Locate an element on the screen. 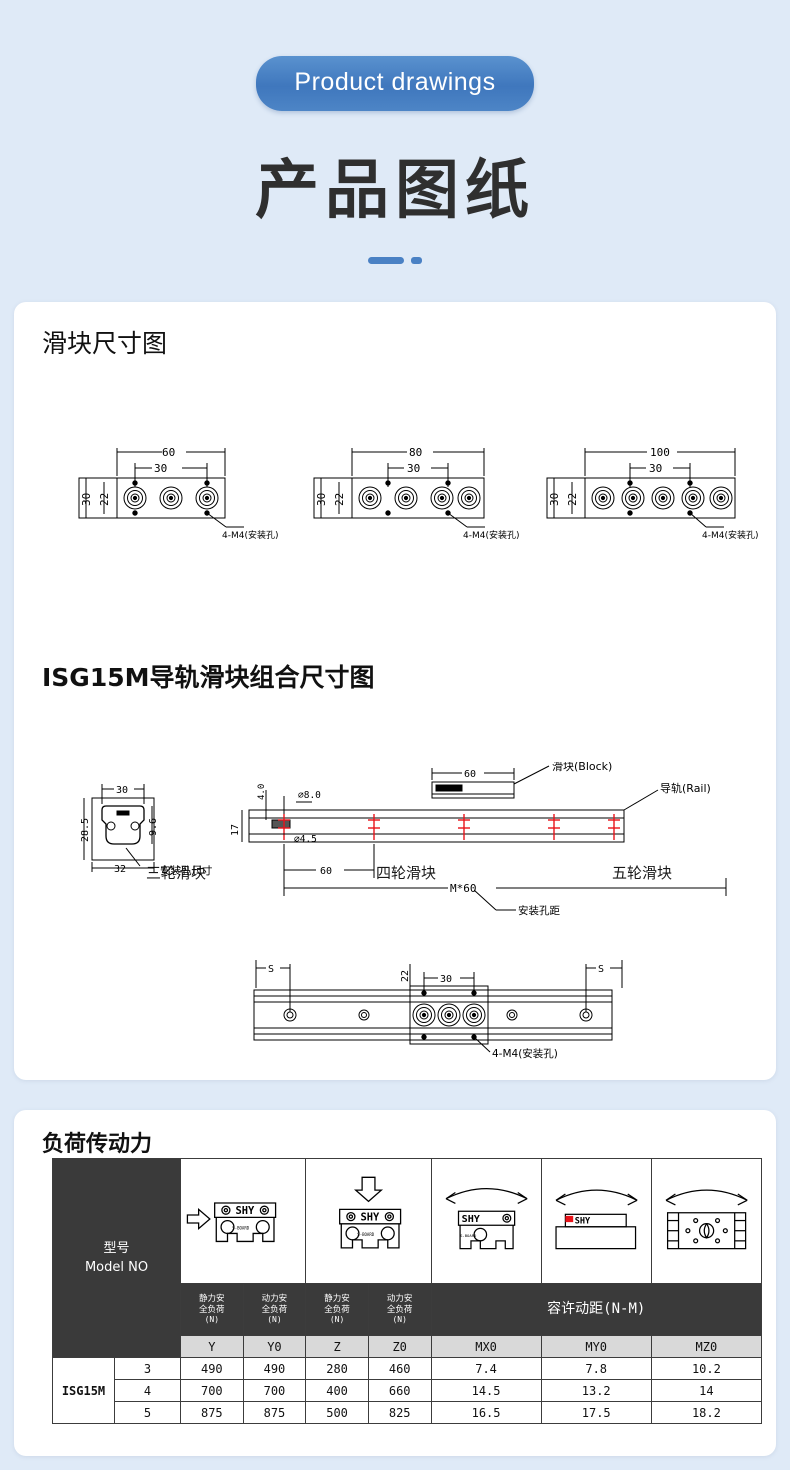  title-divider is located at coordinates (395, 260).